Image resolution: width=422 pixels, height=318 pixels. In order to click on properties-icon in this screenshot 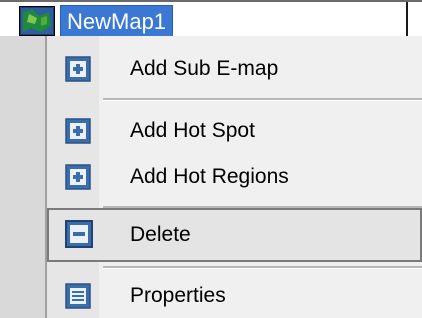, I will do `click(78, 296)`.